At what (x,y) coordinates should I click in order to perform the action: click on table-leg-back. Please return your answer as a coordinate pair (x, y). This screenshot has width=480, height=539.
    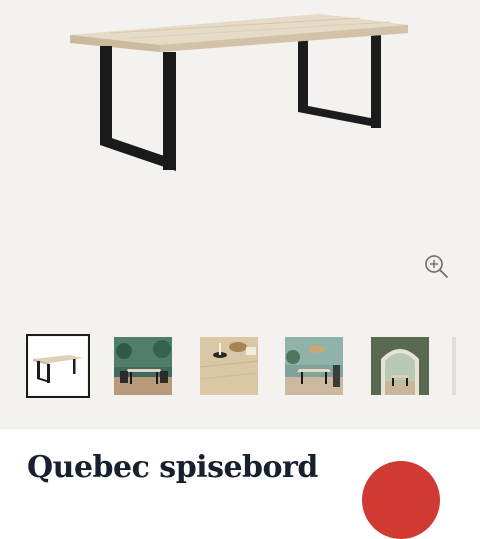
    Looking at the image, I should click on (339, 81).